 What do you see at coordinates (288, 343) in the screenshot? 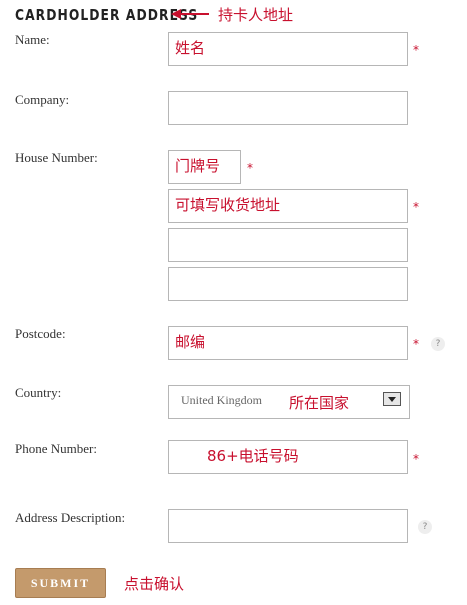
I see `postcode-field: 邮编` at bounding box center [288, 343].